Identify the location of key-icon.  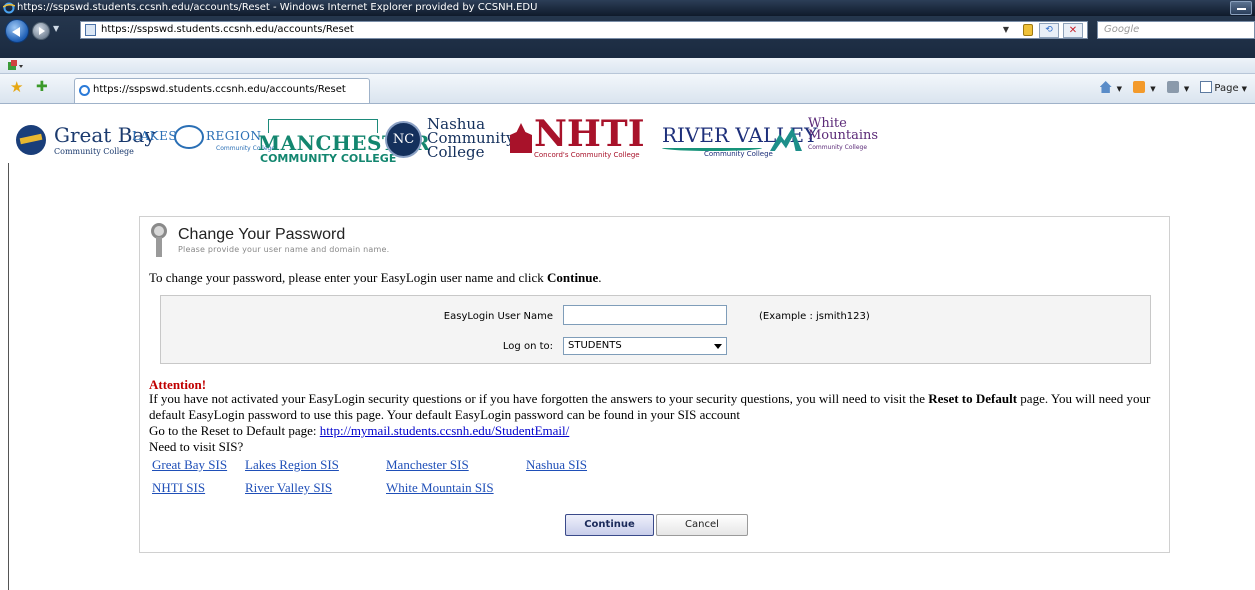
(159, 240).